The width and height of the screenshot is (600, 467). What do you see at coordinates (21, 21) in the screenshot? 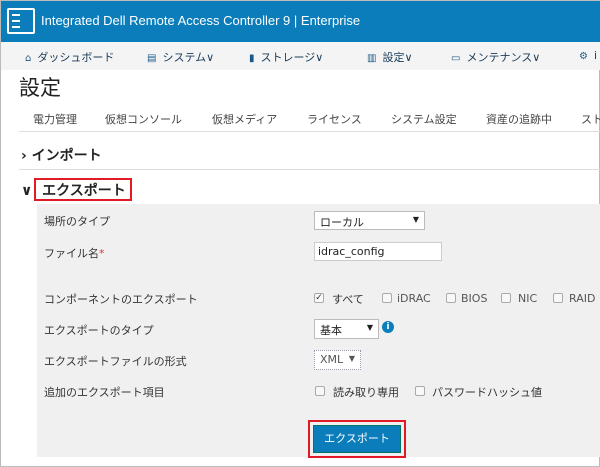
I see `idrac-logo-icon` at bounding box center [21, 21].